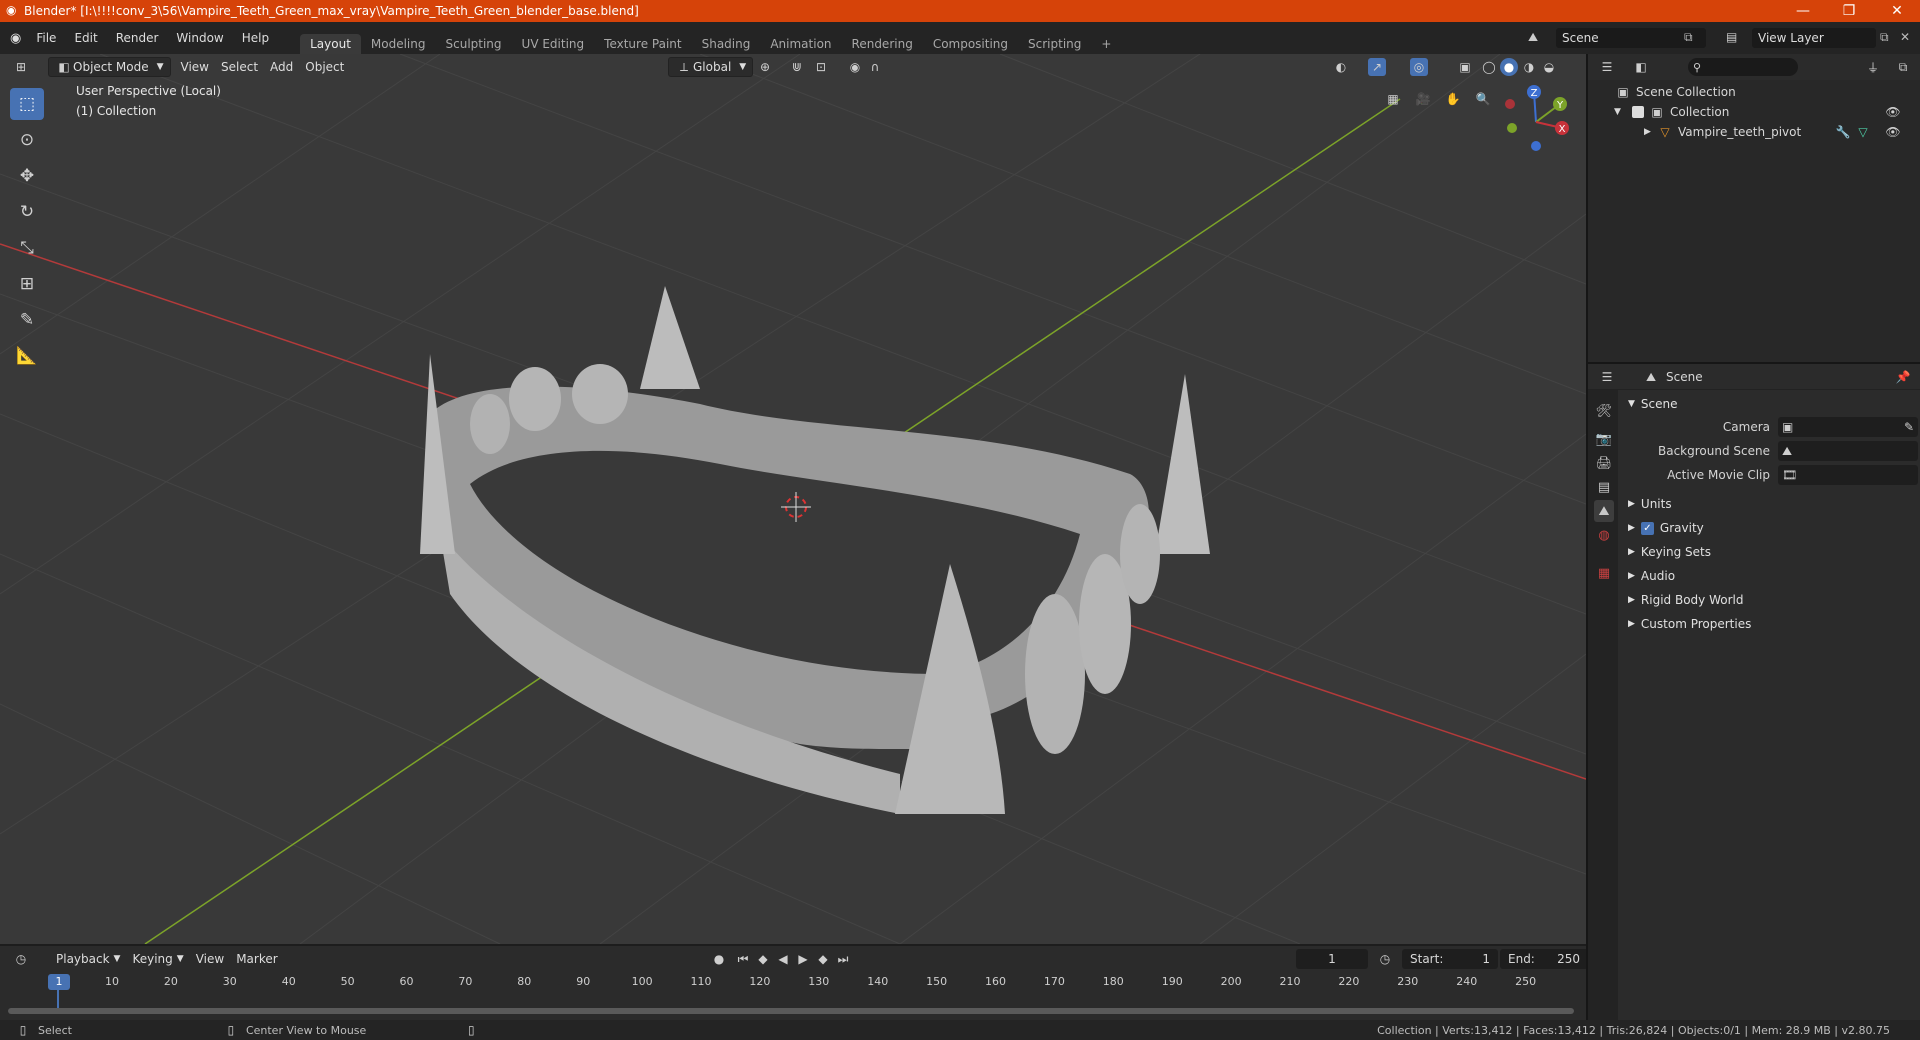 The height and width of the screenshot is (1040, 1920). What do you see at coordinates (1647, 528) in the screenshot?
I see `gravity-checkbox: ✓` at bounding box center [1647, 528].